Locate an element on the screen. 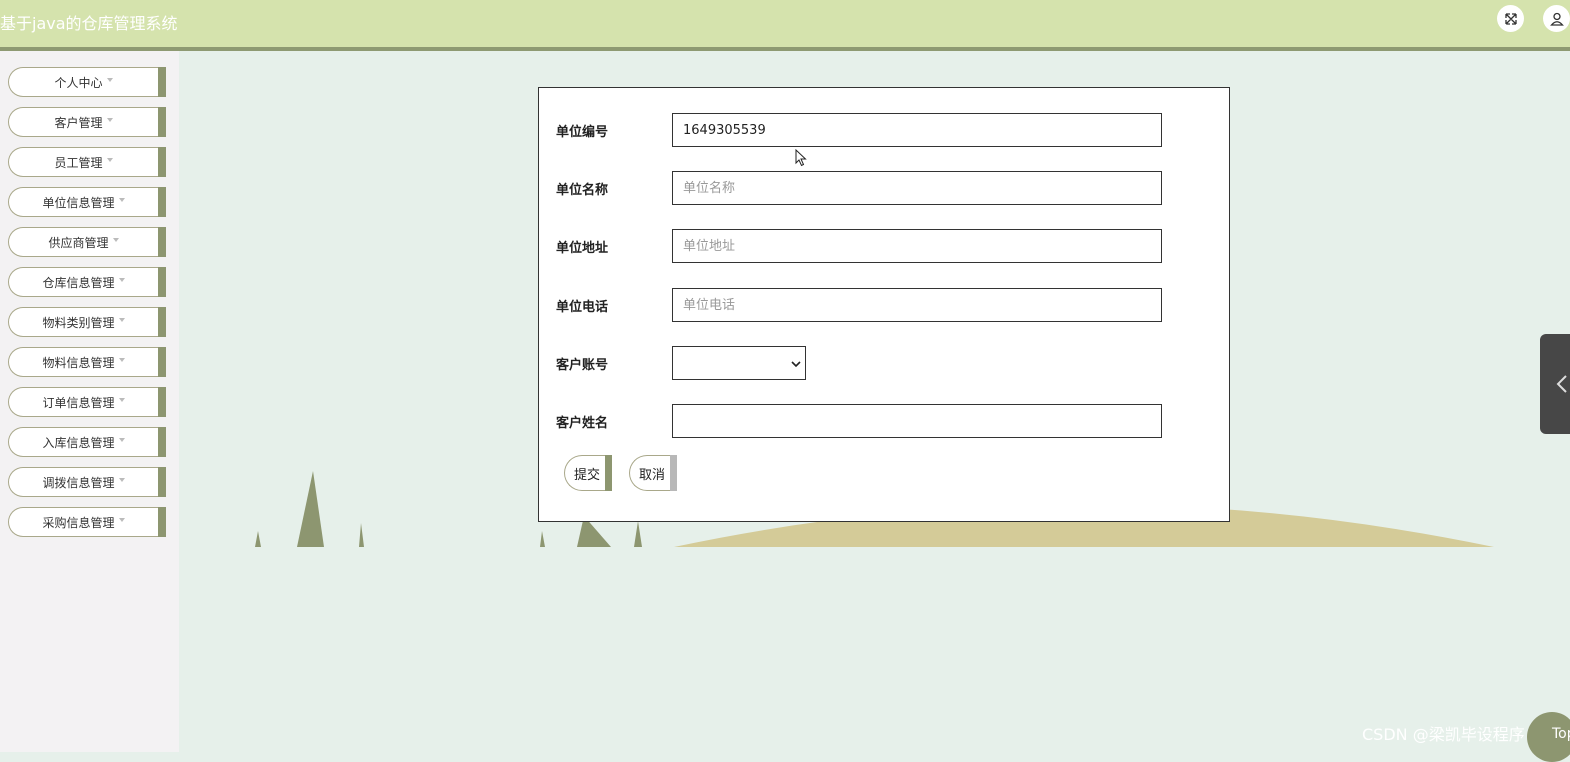 Image resolution: width=1570 pixels, height=762 pixels. sidebar-item-label: 物料信息管理 is located at coordinates (78, 362).